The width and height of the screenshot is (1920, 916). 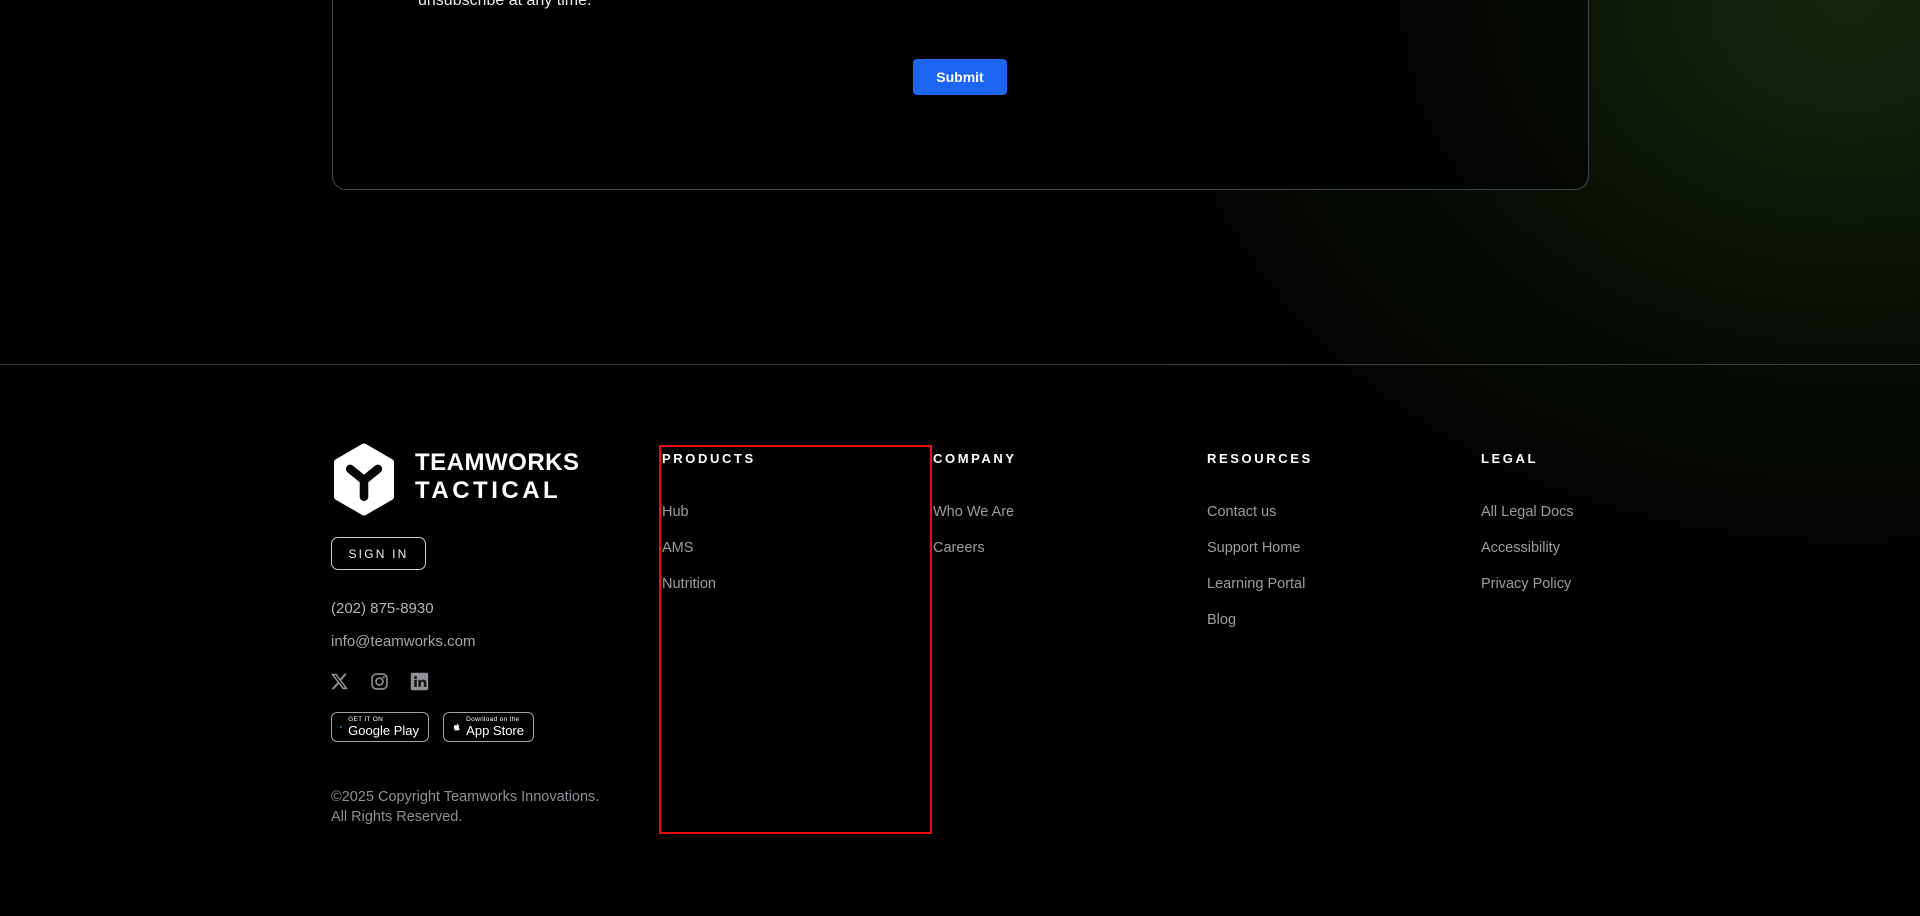 I want to click on footer-link-who-we-are: Who We Are, so click(x=975, y=512).